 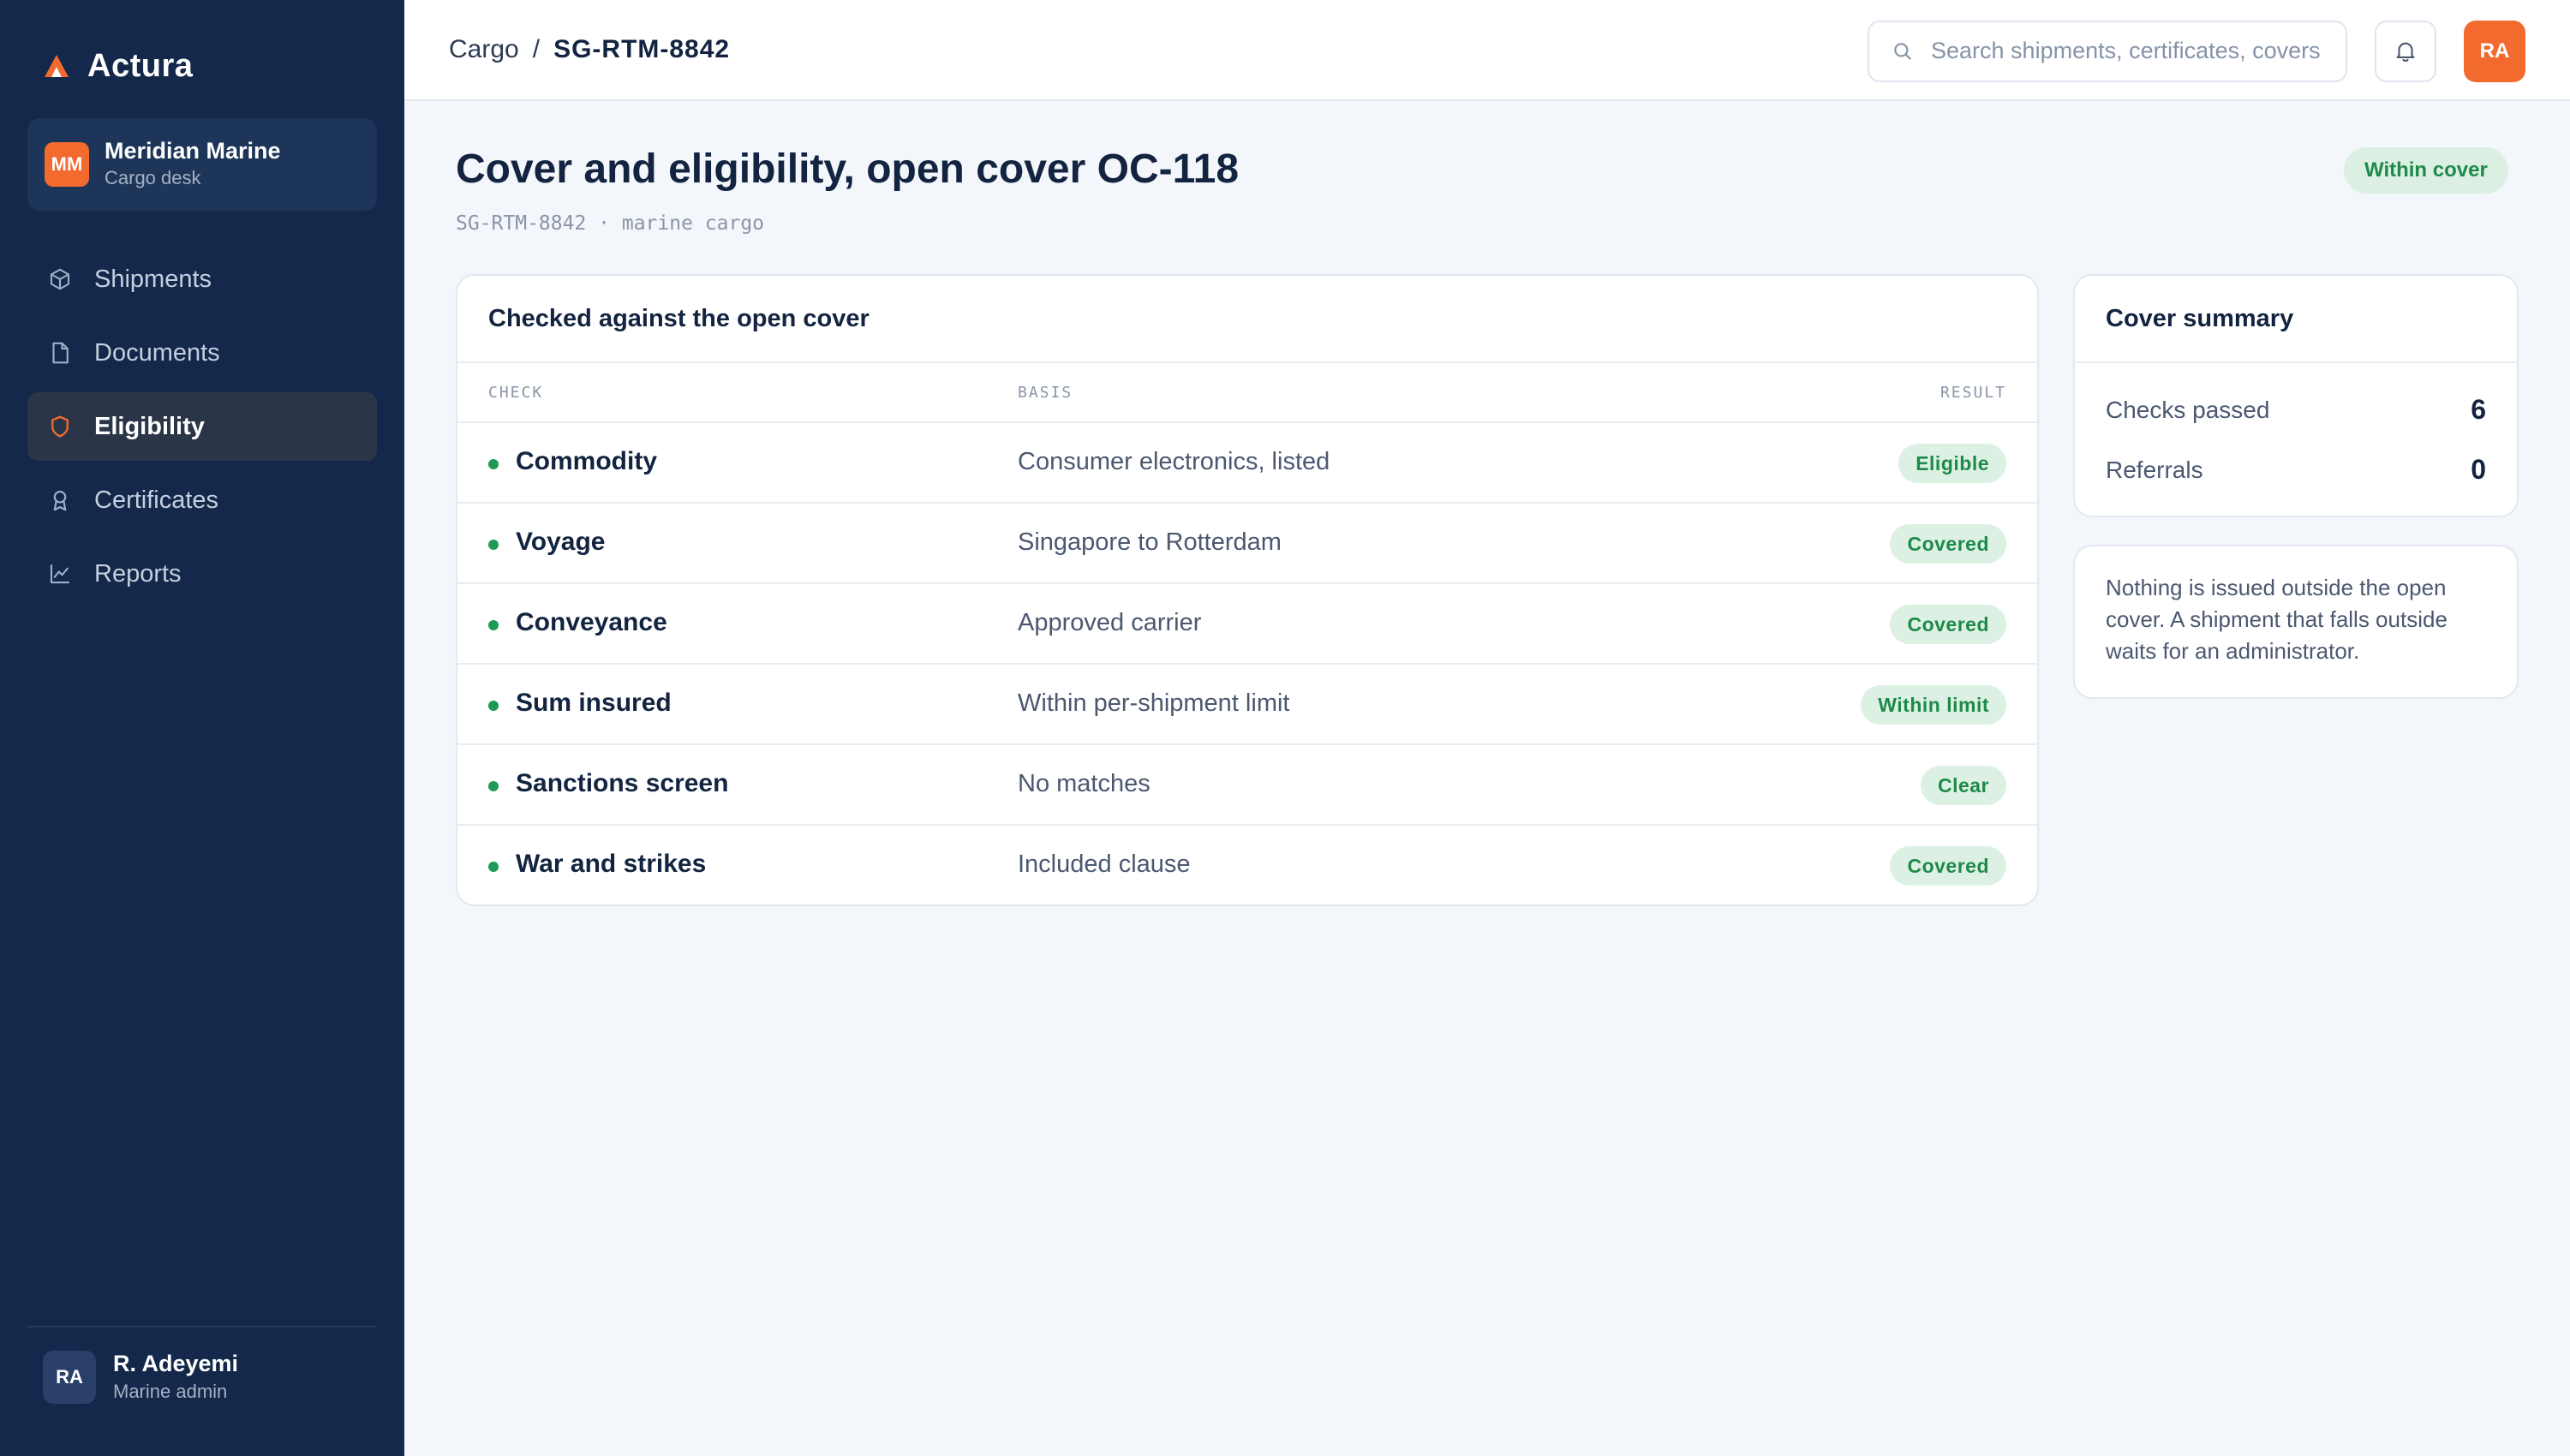 I want to click on actura-logo-icon, so click(x=57, y=66).